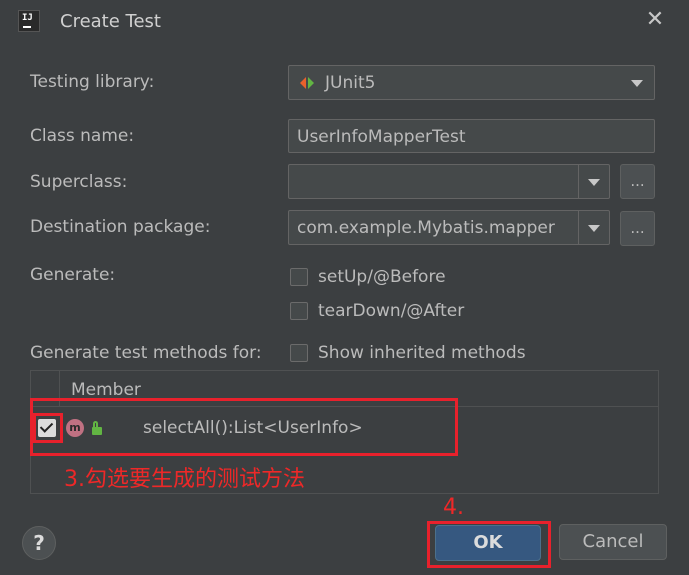 This screenshot has height=575, width=689. I want to click on class-name-input: UserInfoMapperTest, so click(471, 136).